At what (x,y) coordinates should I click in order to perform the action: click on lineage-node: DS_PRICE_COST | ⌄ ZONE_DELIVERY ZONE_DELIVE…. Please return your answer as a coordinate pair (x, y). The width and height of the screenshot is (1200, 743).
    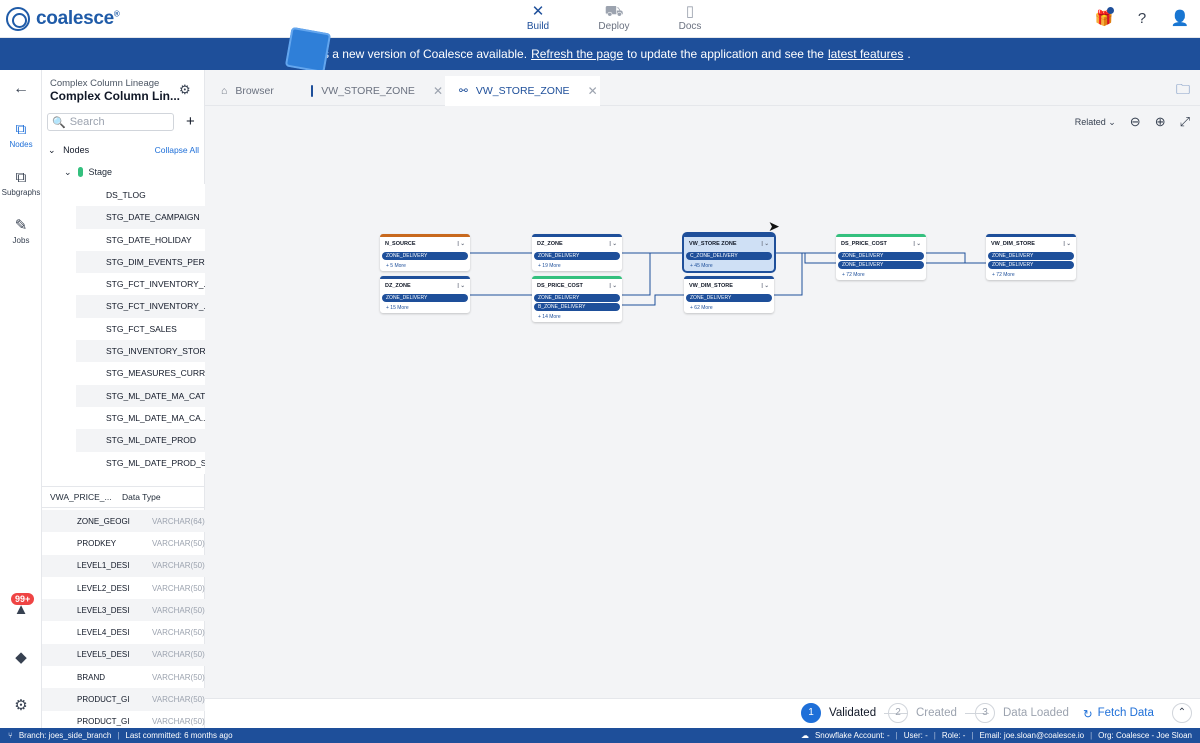
    Looking at the image, I should click on (881, 257).